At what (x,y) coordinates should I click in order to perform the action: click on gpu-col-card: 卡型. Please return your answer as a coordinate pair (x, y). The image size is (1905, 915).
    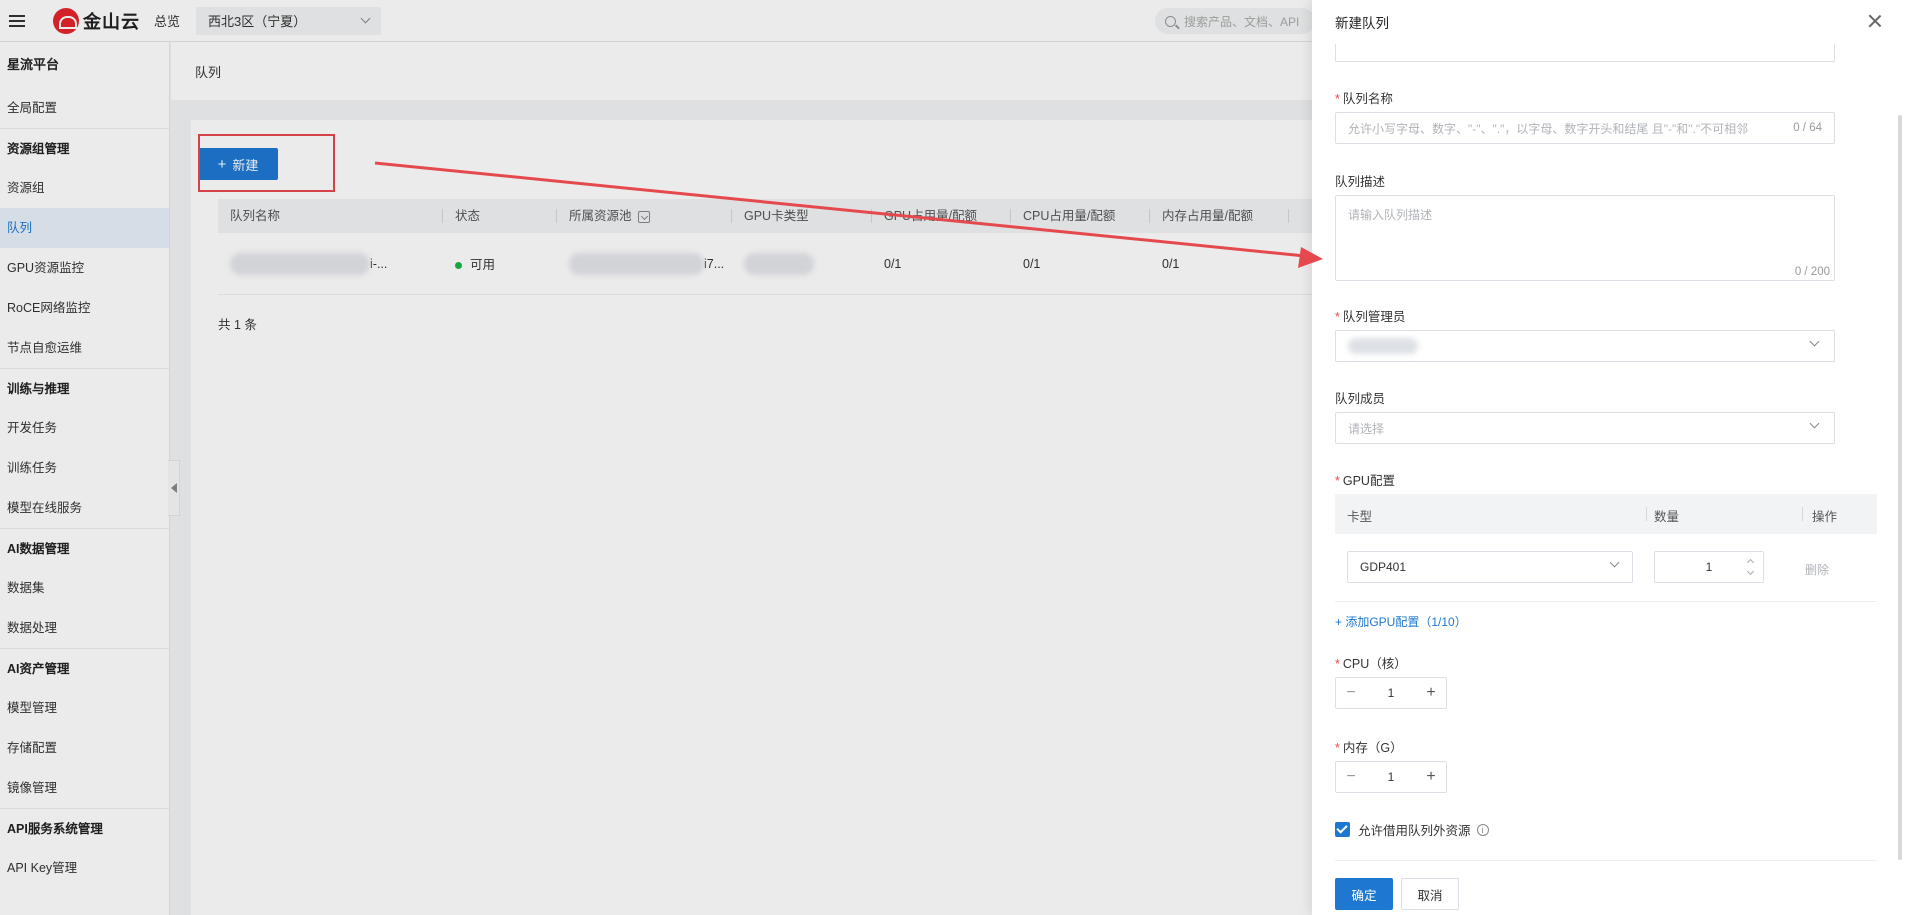
    Looking at the image, I should click on (1360, 517).